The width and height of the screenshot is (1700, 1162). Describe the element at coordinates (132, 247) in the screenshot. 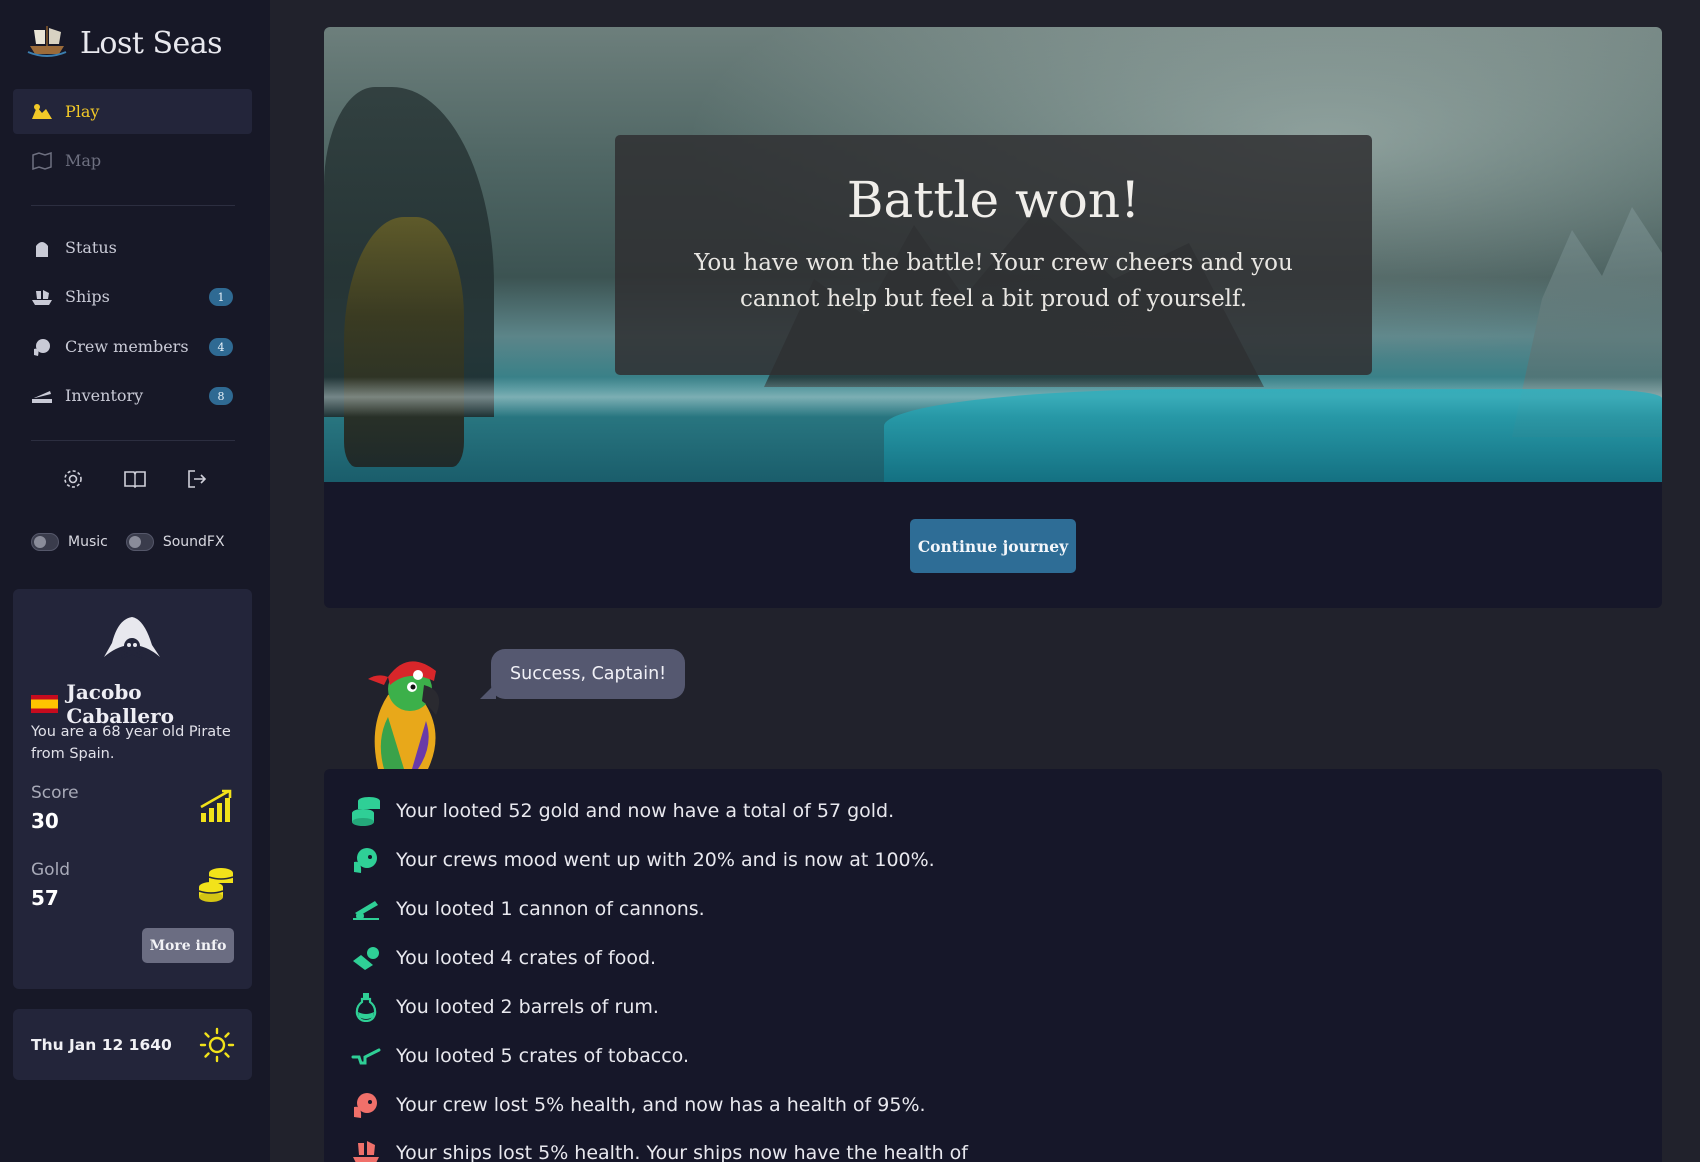

I see `nav-item-status: Status` at that location.